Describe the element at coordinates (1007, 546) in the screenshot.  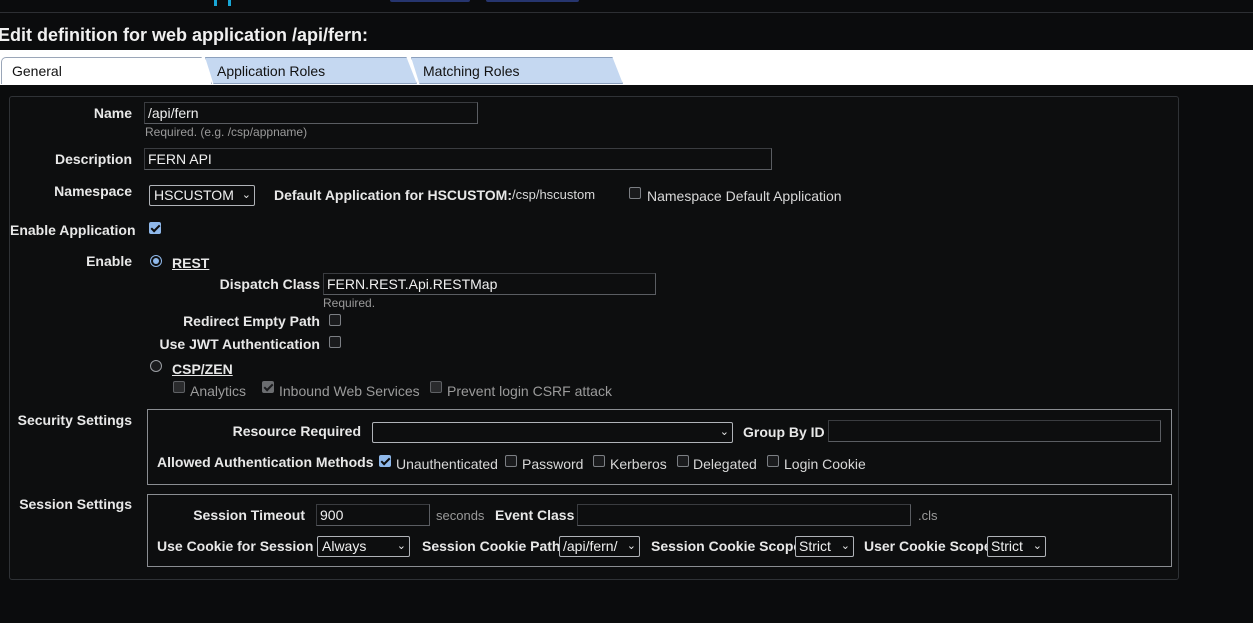
I see `user-cookie-scope-value: Strict` at that location.